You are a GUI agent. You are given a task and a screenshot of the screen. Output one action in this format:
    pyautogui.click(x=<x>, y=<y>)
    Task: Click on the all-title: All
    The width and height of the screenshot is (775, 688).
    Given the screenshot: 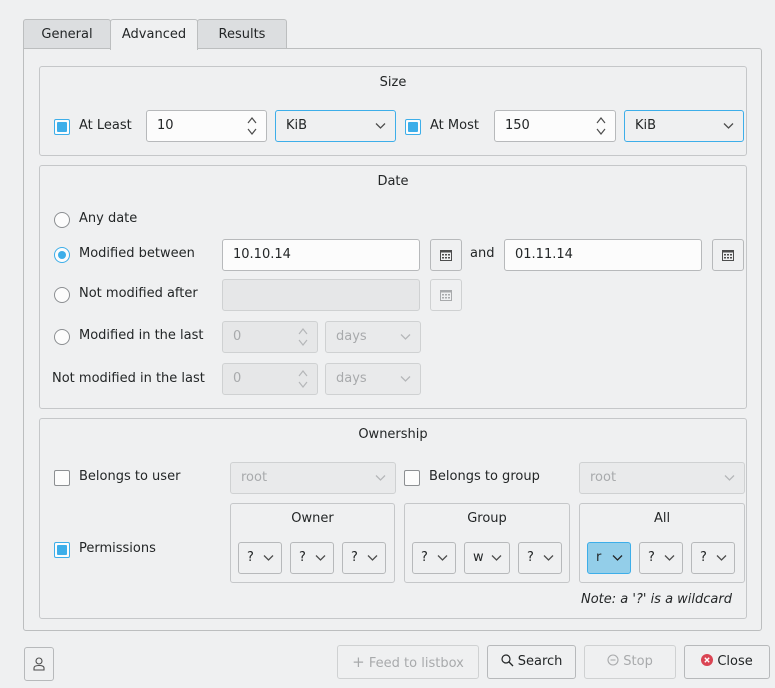 What is the action you would take?
    pyautogui.click(x=662, y=518)
    